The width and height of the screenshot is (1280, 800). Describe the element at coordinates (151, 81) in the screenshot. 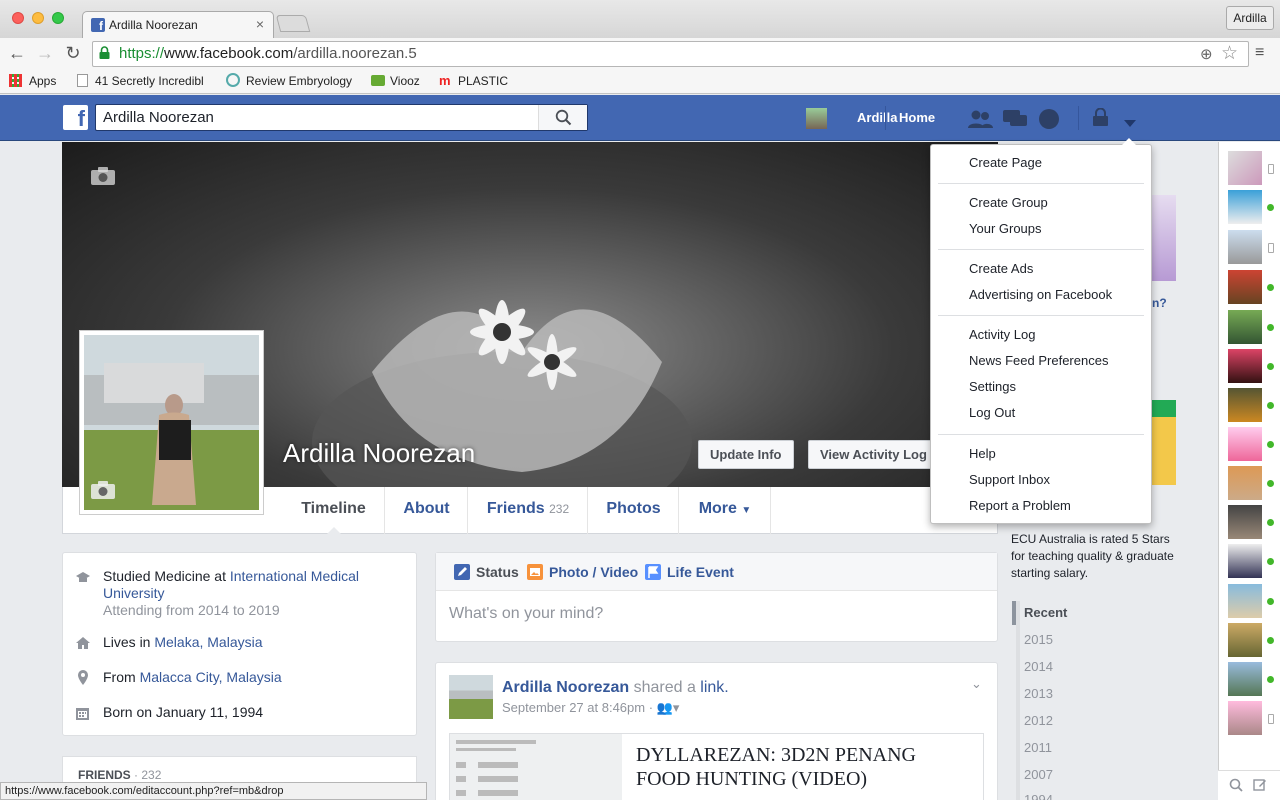

I see `bookmark-secretly-incredible: 41 Secretly Incredibl` at that location.